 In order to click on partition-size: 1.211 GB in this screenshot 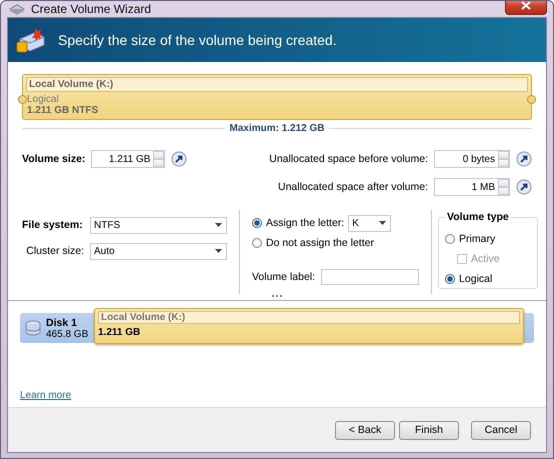, I will do `click(120, 332)`.